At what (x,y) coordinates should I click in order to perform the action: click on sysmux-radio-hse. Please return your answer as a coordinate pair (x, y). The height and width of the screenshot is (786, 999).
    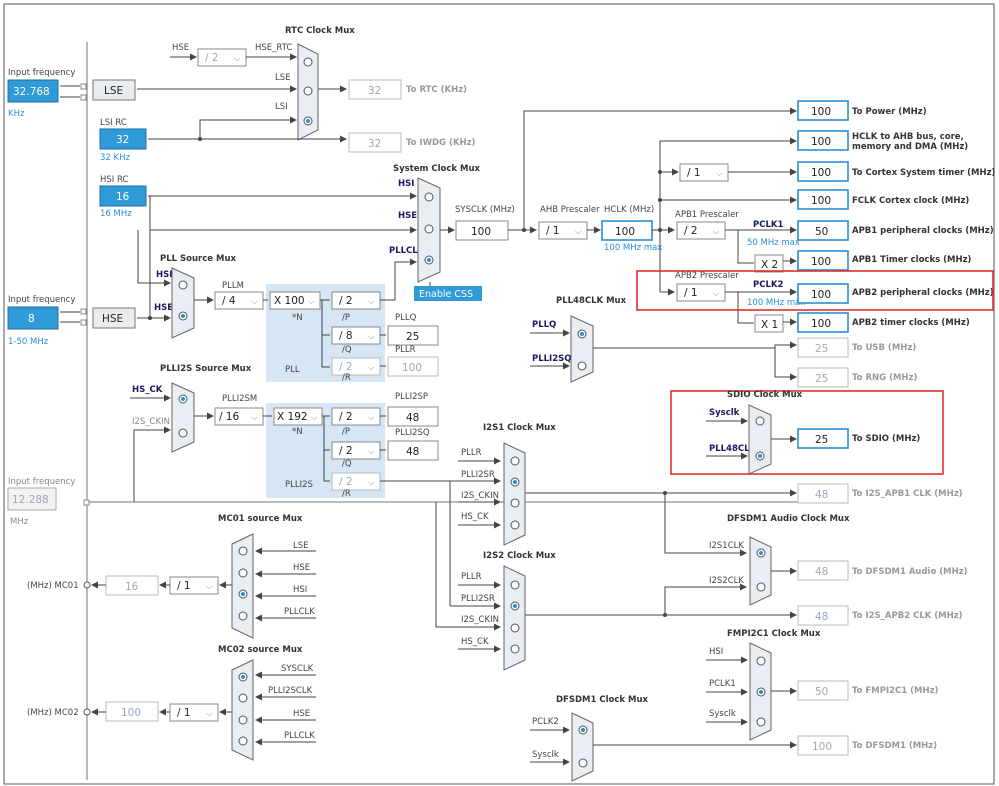
    Looking at the image, I should click on (429, 229).